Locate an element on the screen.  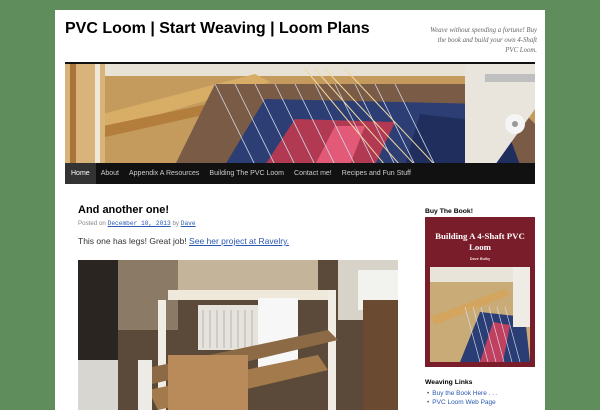
post-meta-prefix: Posted on is located at coordinates (92, 223).